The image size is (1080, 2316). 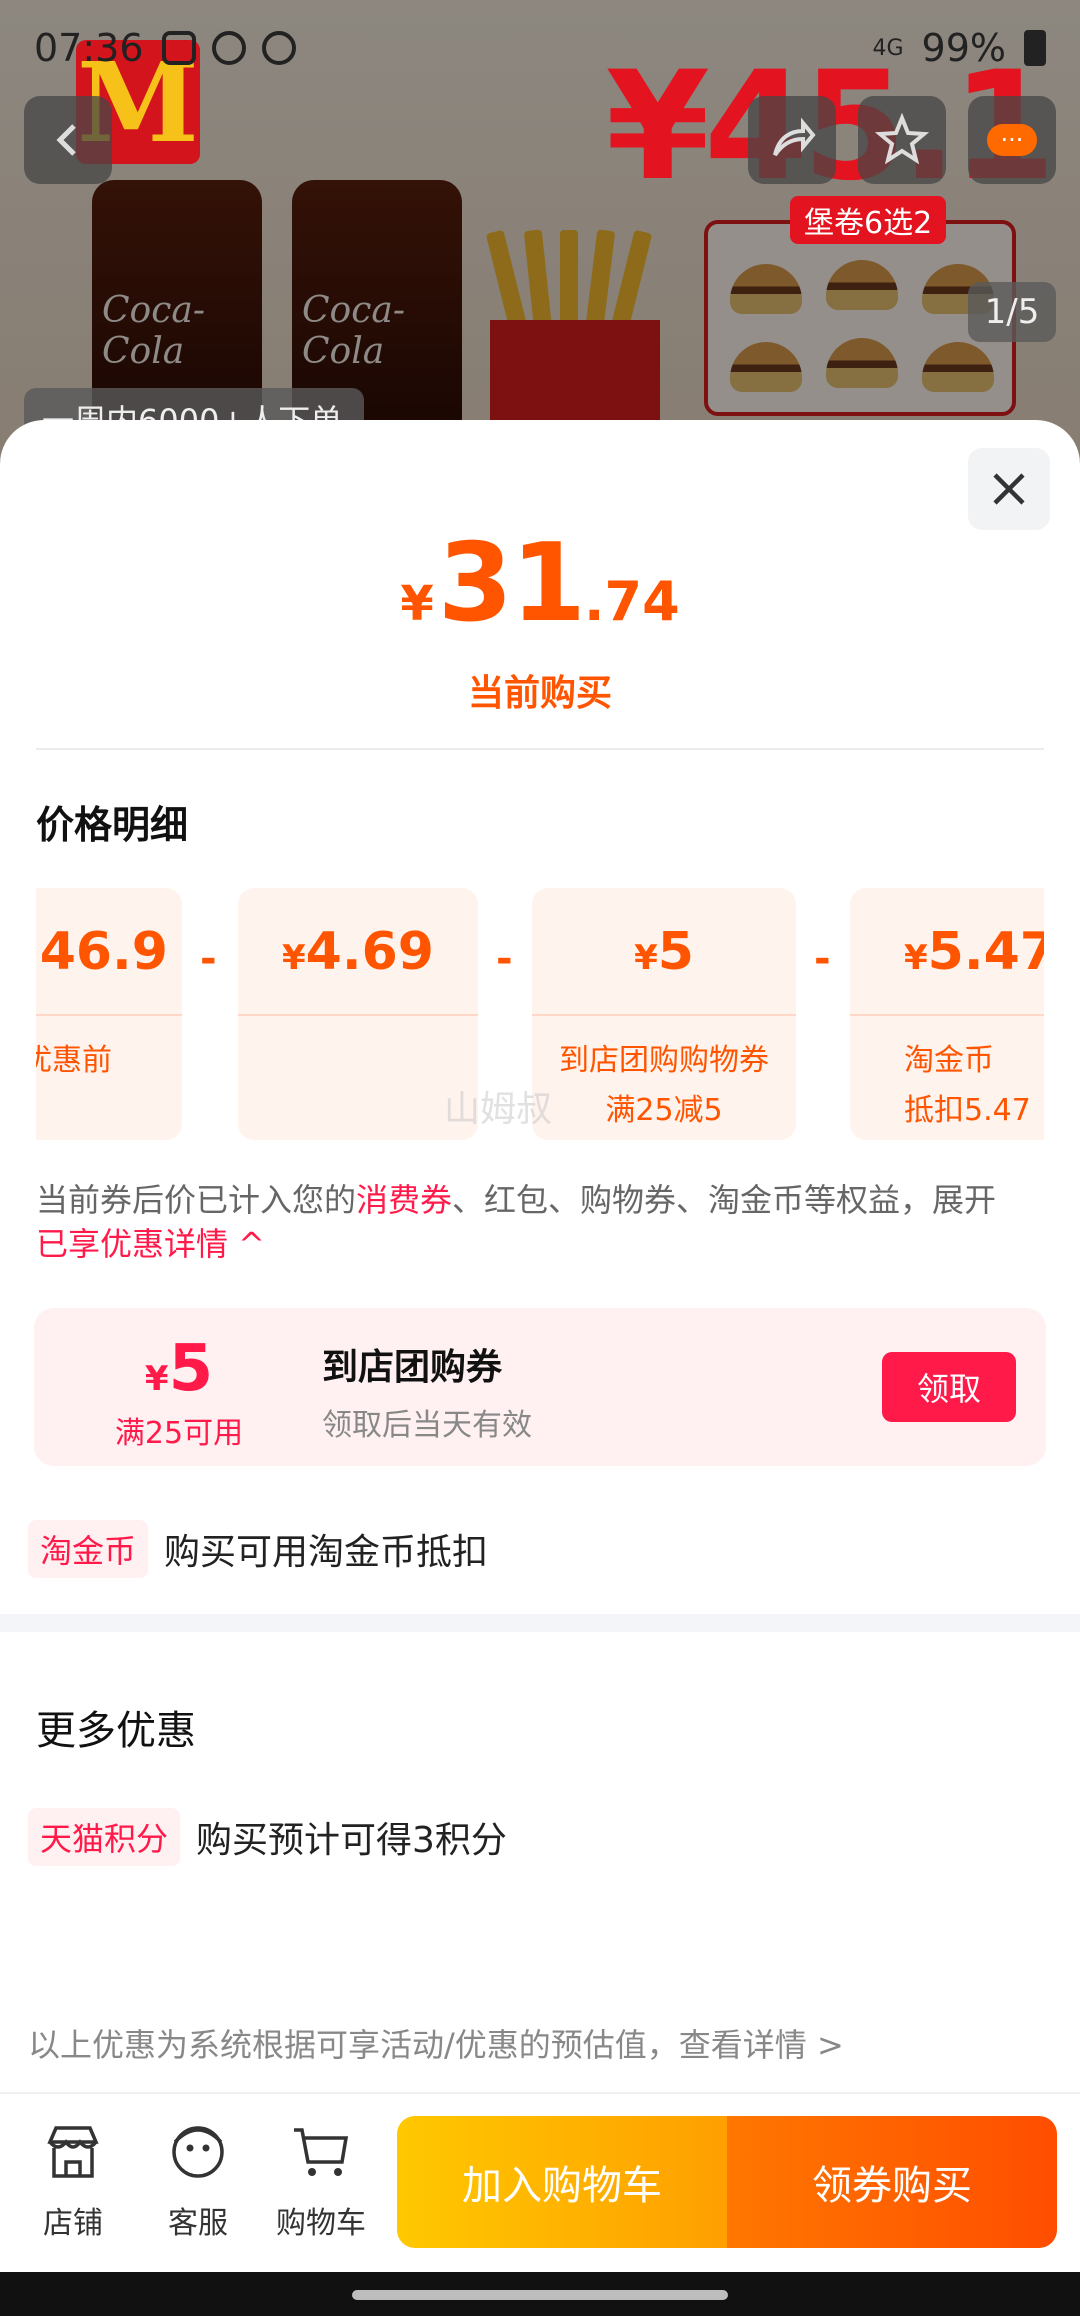 I want to click on breakdown-card-coupon: ¥5 到店团购购物券 满25减5, so click(x=664, y=1014).